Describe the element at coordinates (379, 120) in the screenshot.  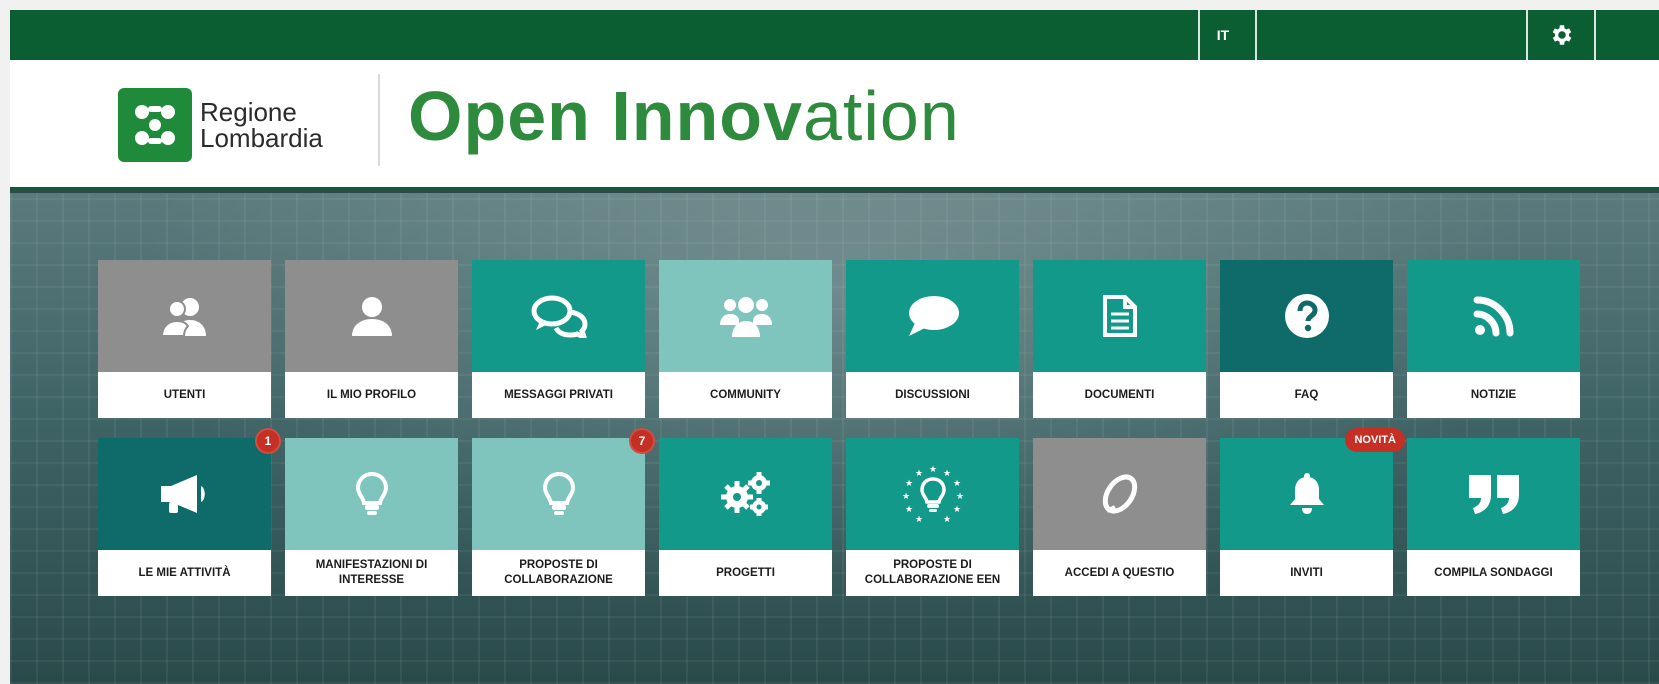
I see `header-divider` at that location.